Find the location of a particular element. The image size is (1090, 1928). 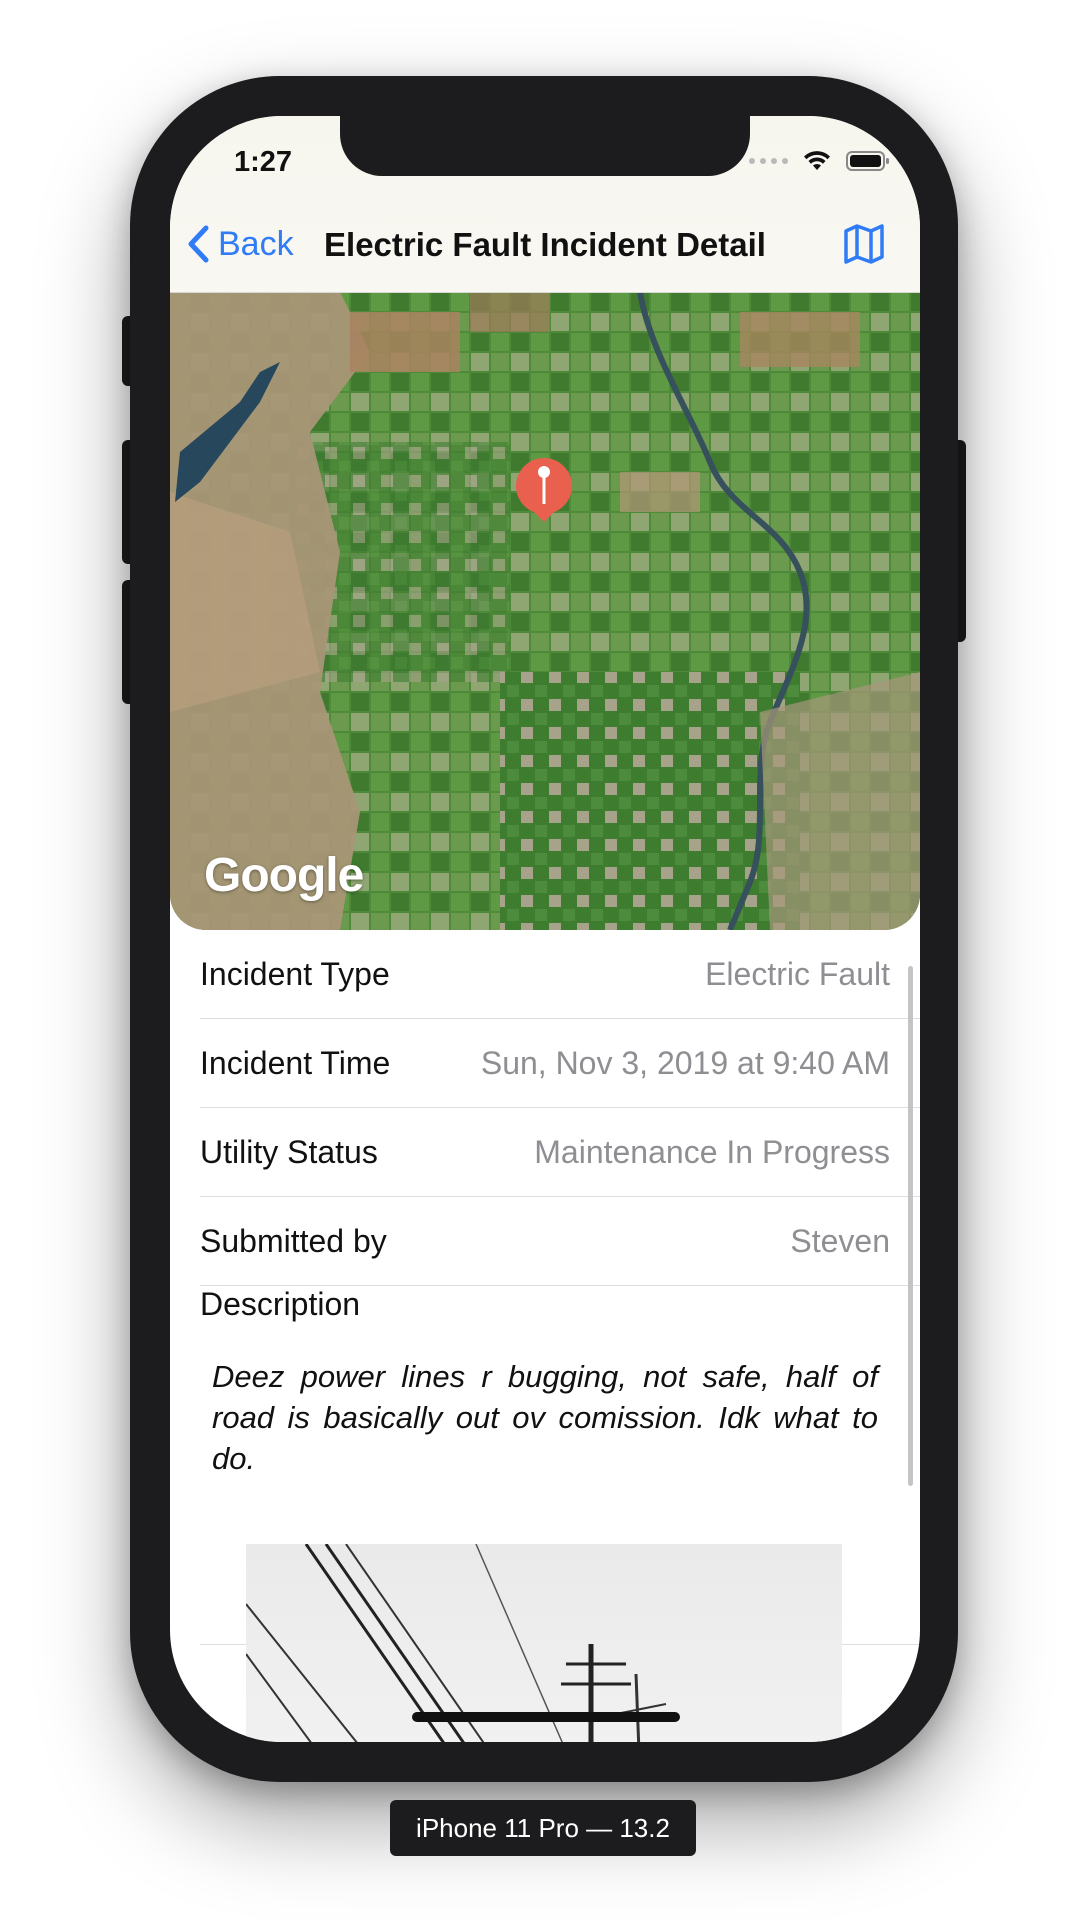

detail-value: Electric Fault is located at coordinates (797, 974).